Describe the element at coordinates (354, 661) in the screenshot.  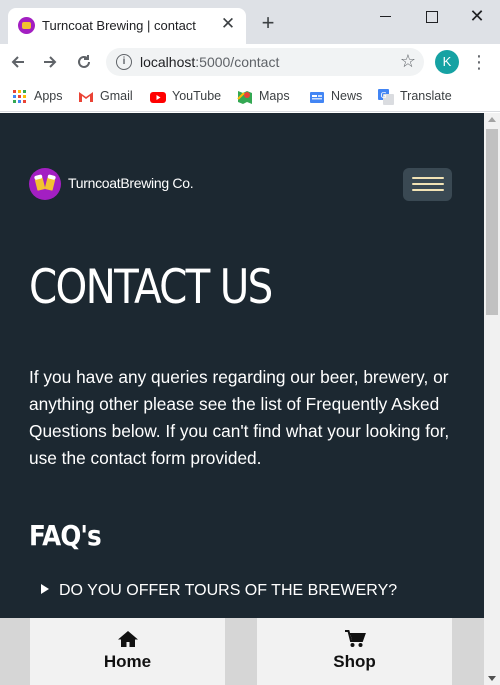
I see `shop-nav-label: Shop` at that location.